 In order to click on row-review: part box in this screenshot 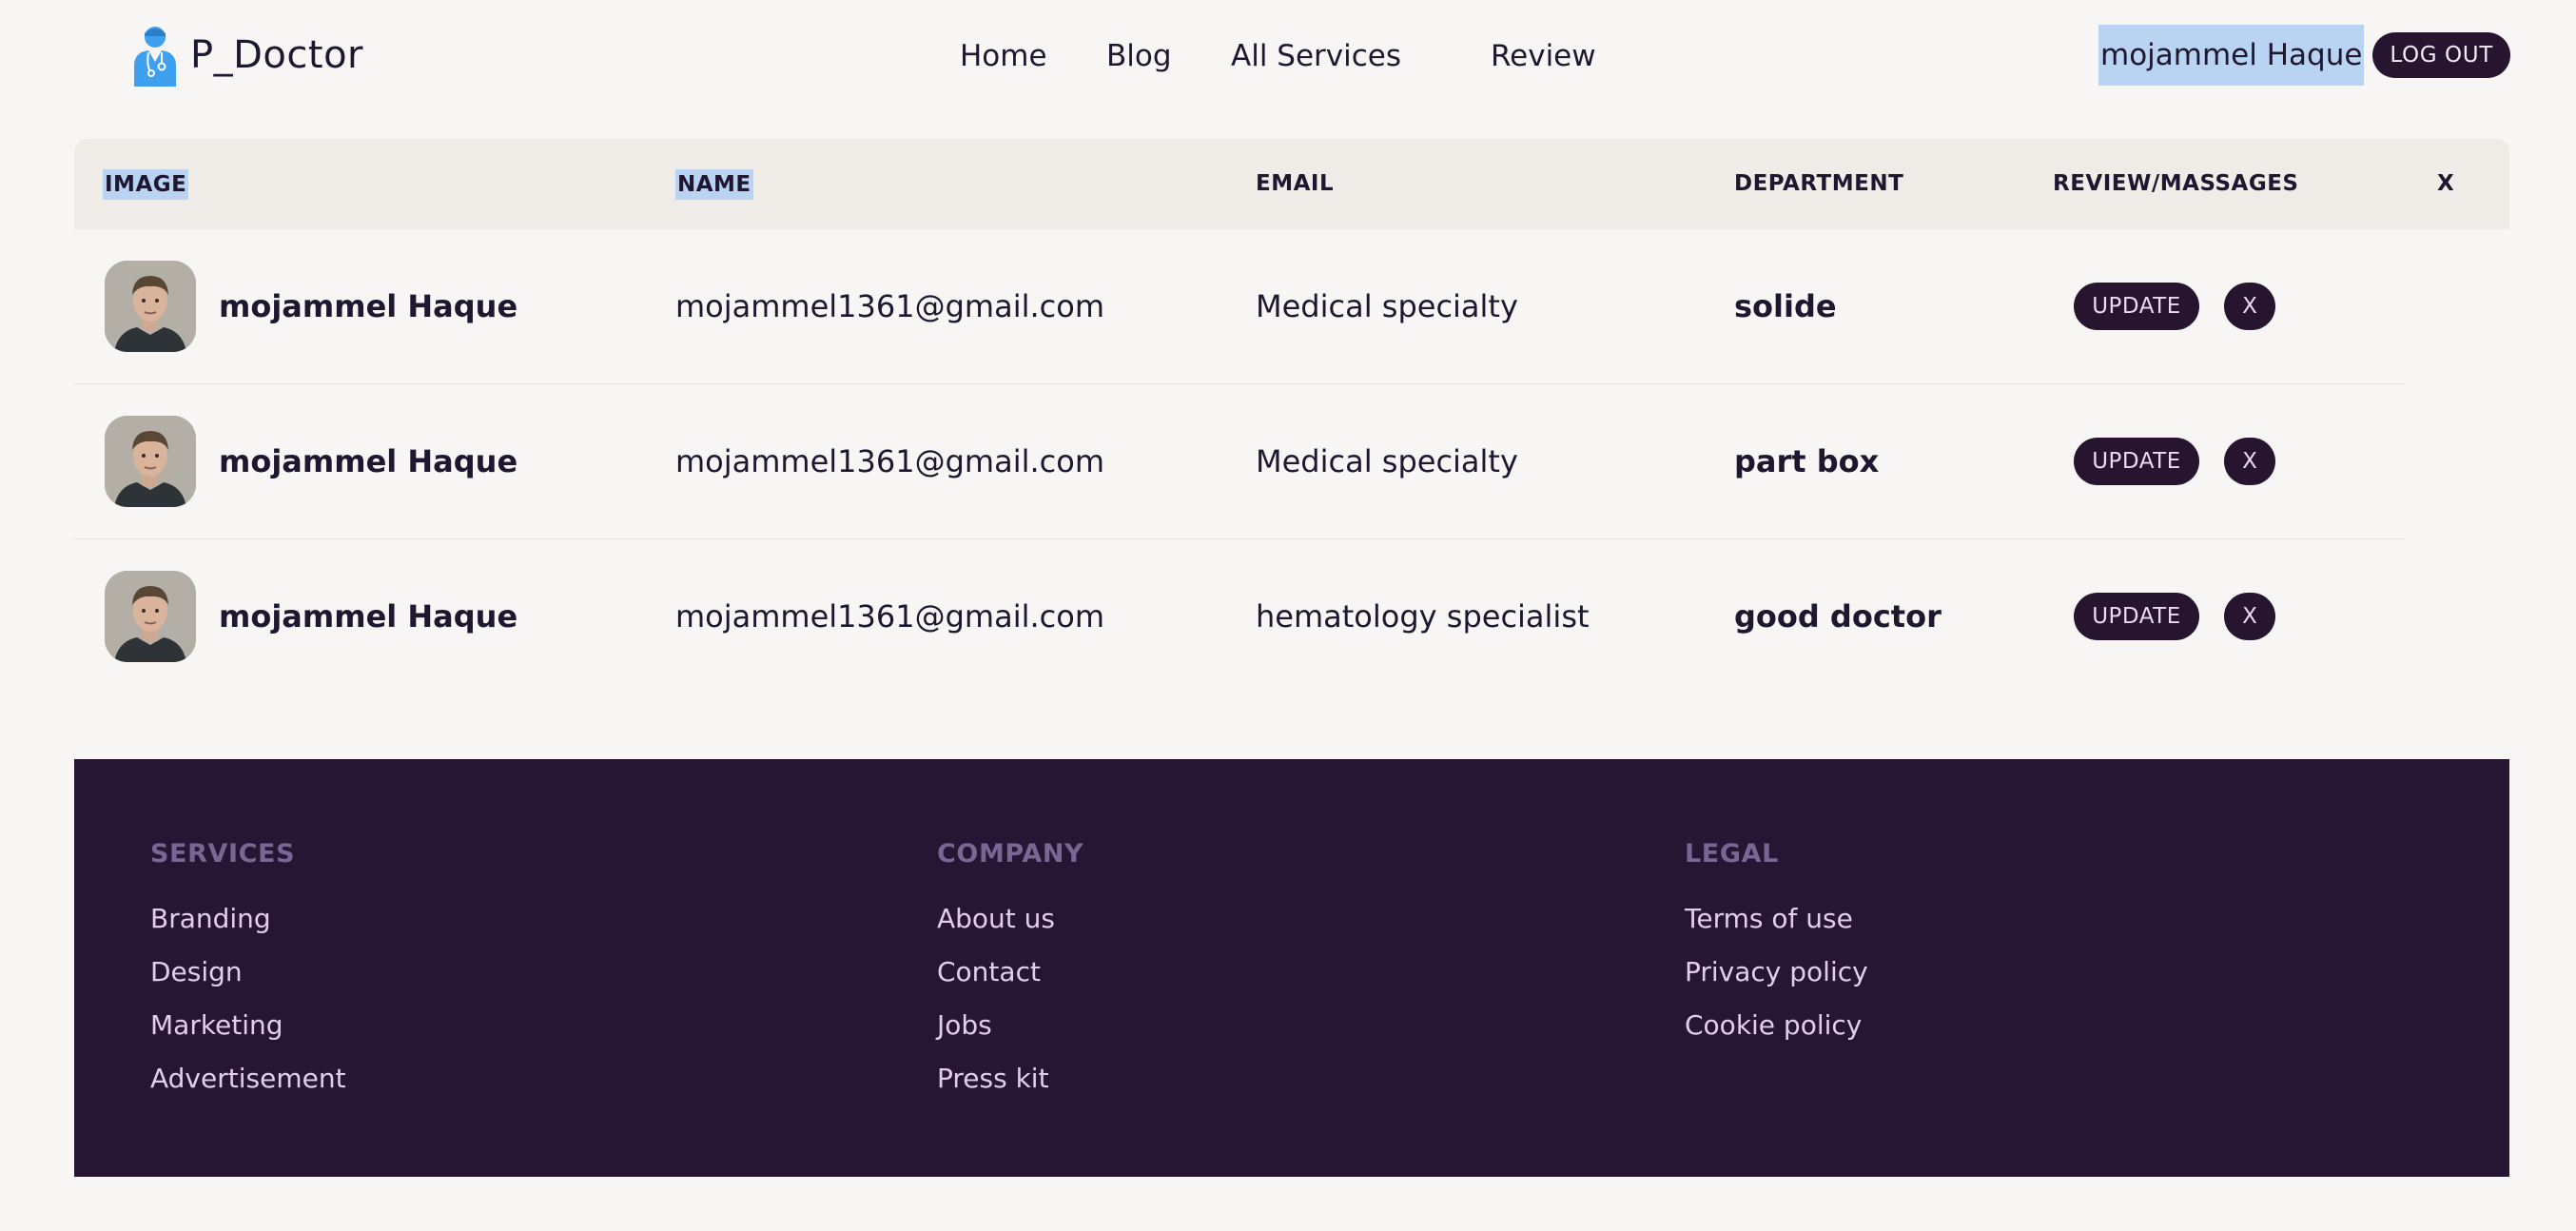, I will do `click(1807, 461)`.